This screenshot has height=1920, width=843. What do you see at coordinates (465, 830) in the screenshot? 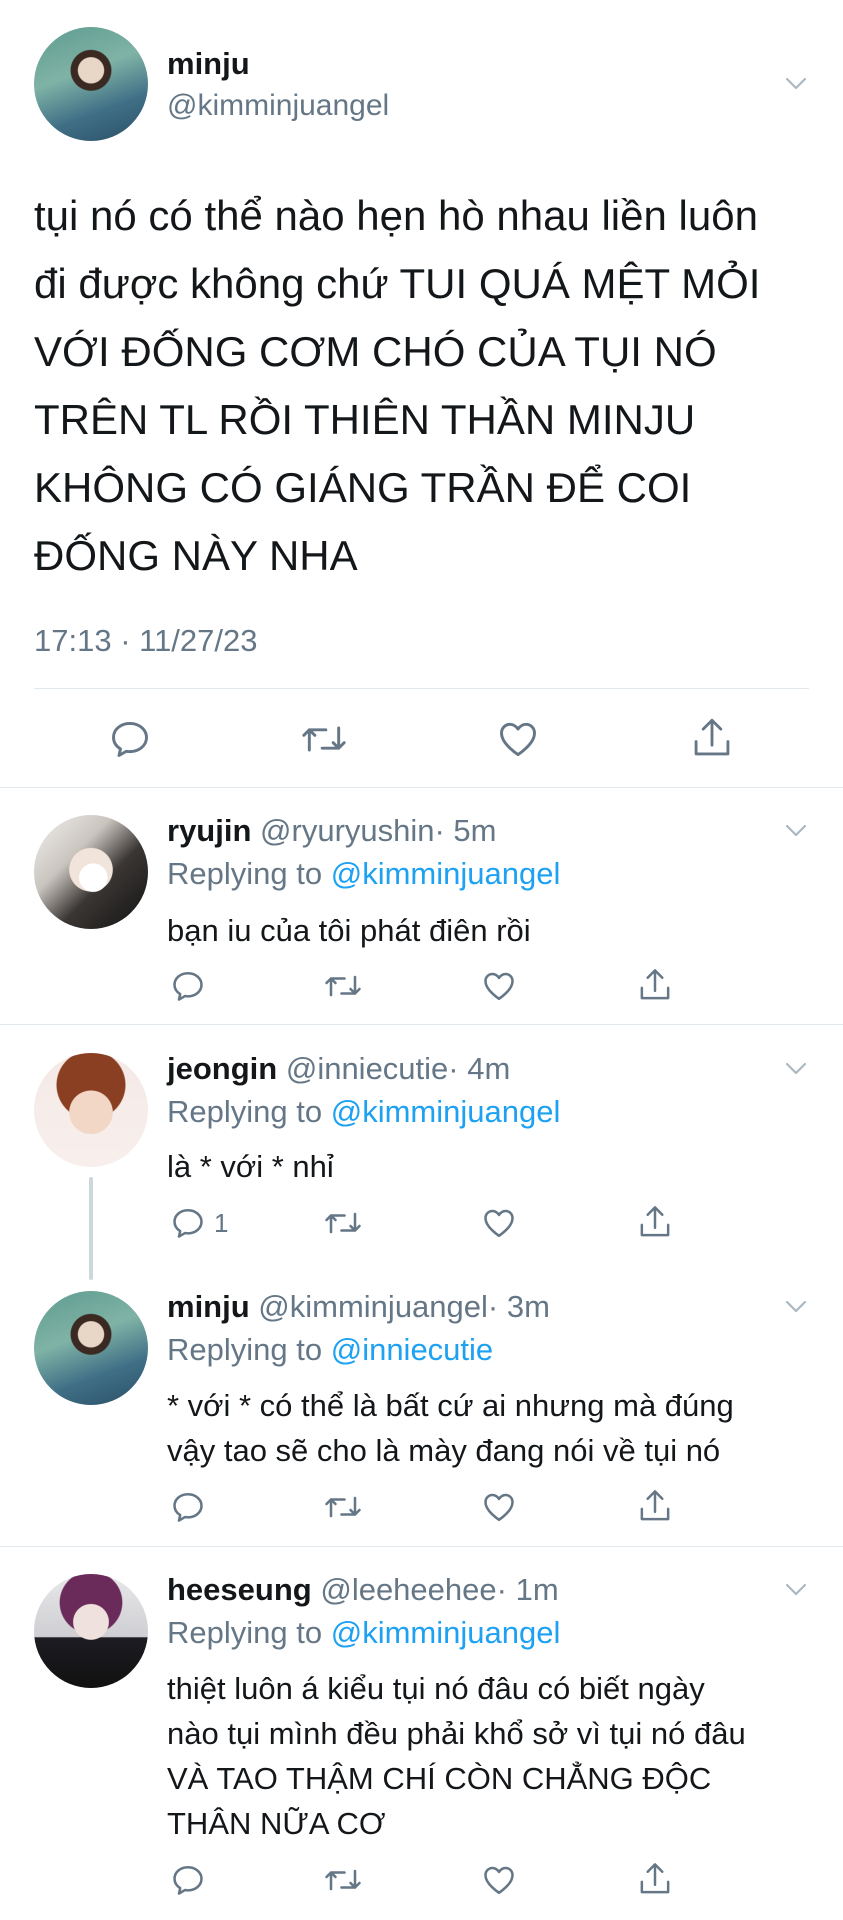
I see `reply-time: · 5m` at bounding box center [465, 830].